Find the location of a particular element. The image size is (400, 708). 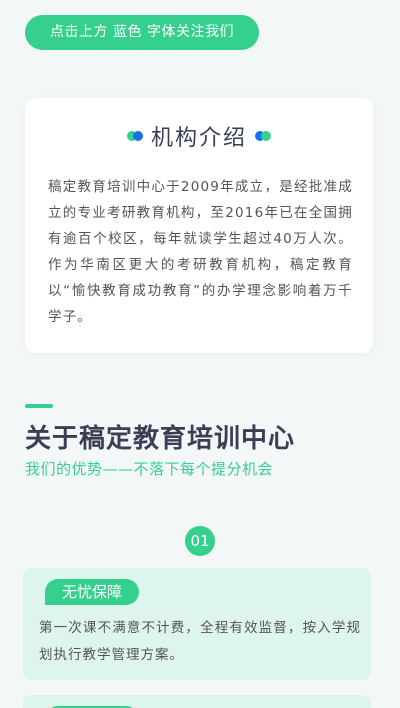

about-title: 关于稿定教育培训中心 is located at coordinates (160, 439).